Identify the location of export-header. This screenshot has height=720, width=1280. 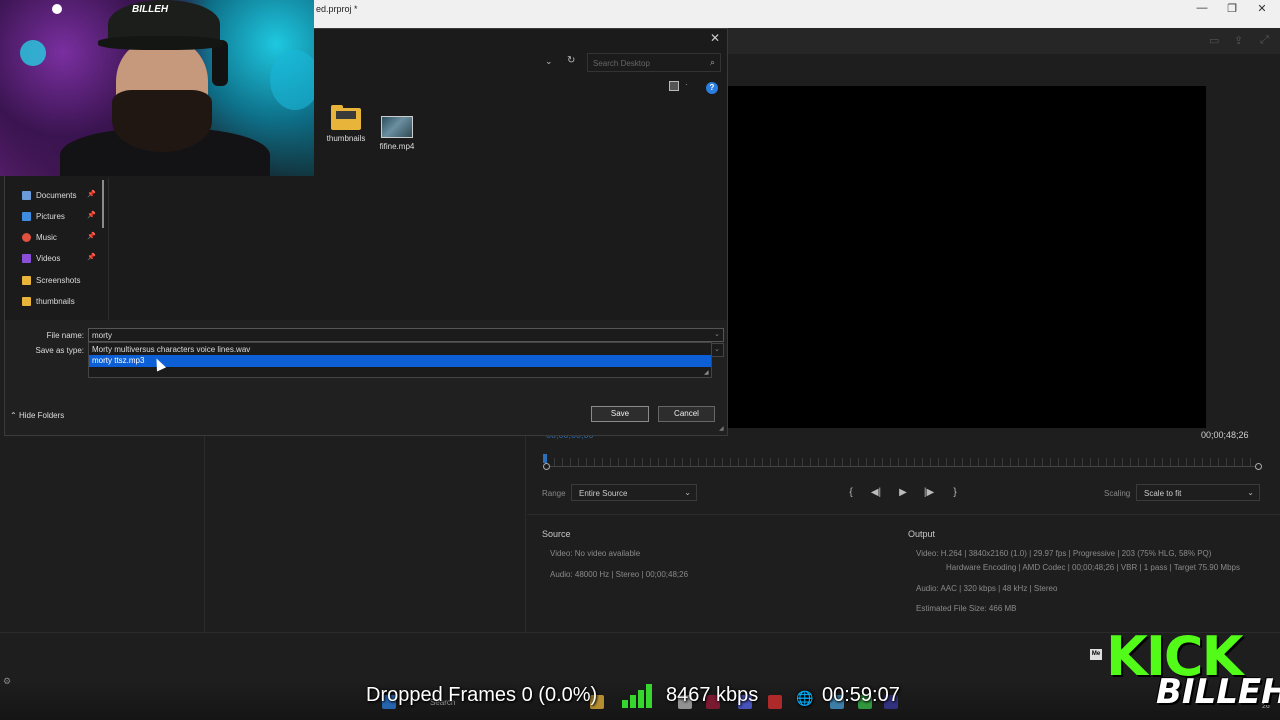
(1004, 41).